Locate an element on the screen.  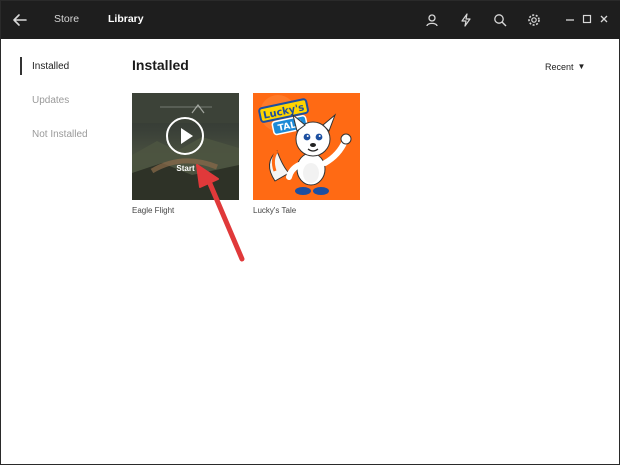
close-icon is located at coordinates (604, 19).